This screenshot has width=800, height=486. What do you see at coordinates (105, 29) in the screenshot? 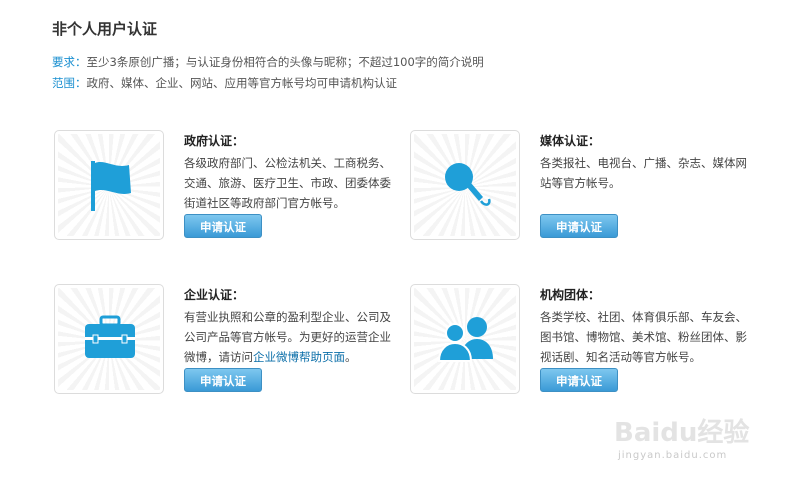
I see `page-title: 非个人用户认证` at bounding box center [105, 29].